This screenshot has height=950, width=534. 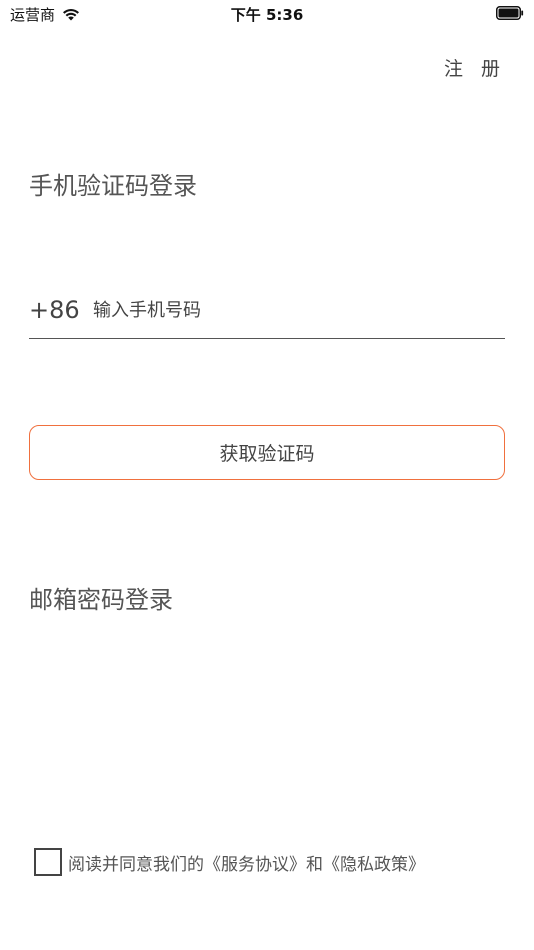 What do you see at coordinates (136, 864) in the screenshot?
I see `agreement-prefix: 阅读并同意我们的` at bounding box center [136, 864].